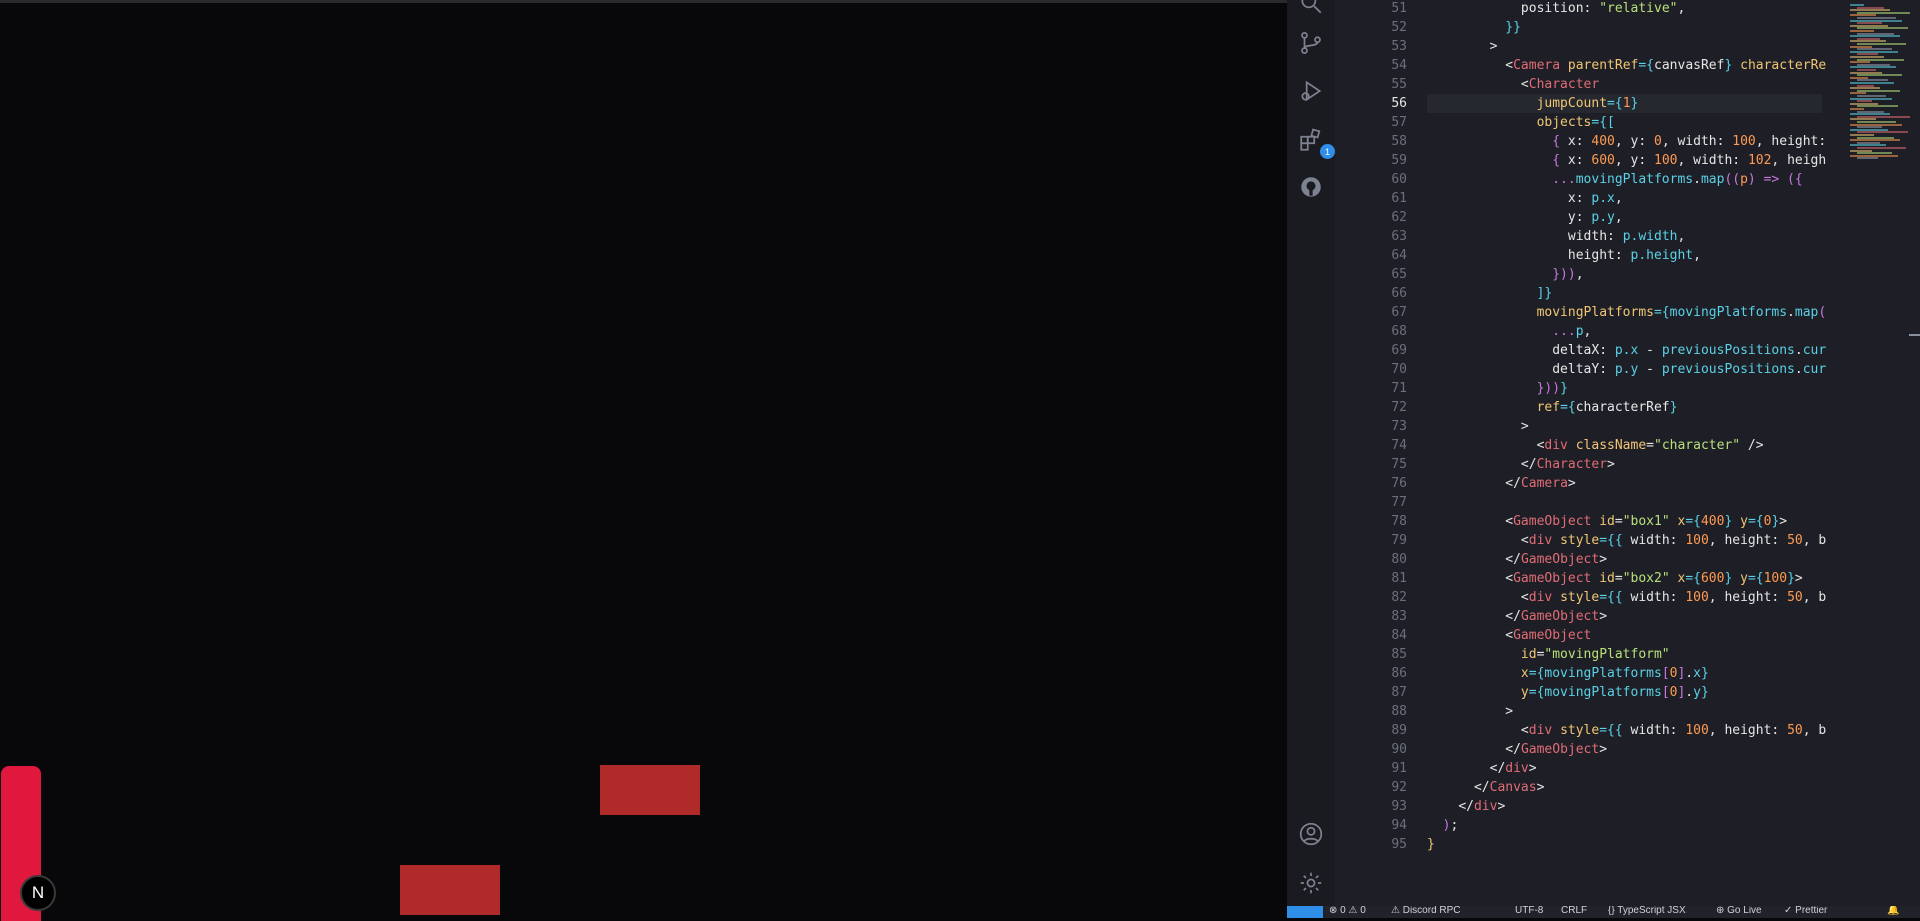  I want to click on search-icon, so click(1311, 9).